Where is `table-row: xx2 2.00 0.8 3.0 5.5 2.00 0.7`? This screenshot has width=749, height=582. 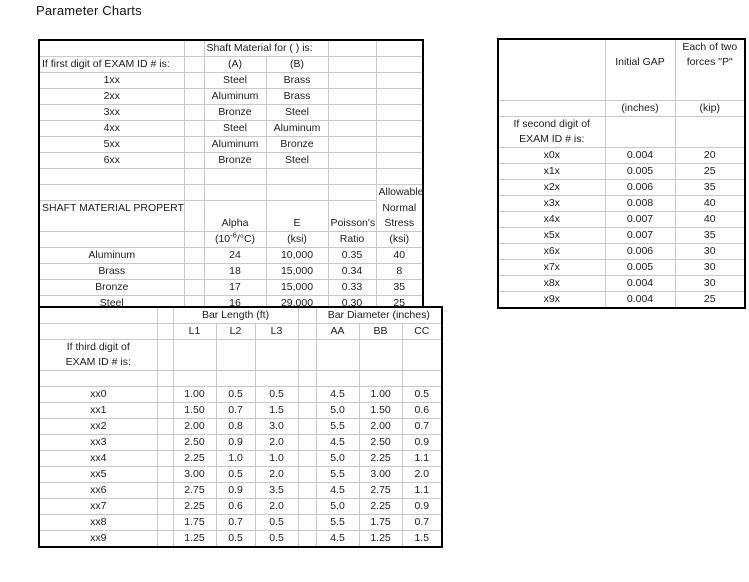
table-row: xx2 2.00 0.8 3.0 5.5 2.00 0.7 is located at coordinates (241, 426).